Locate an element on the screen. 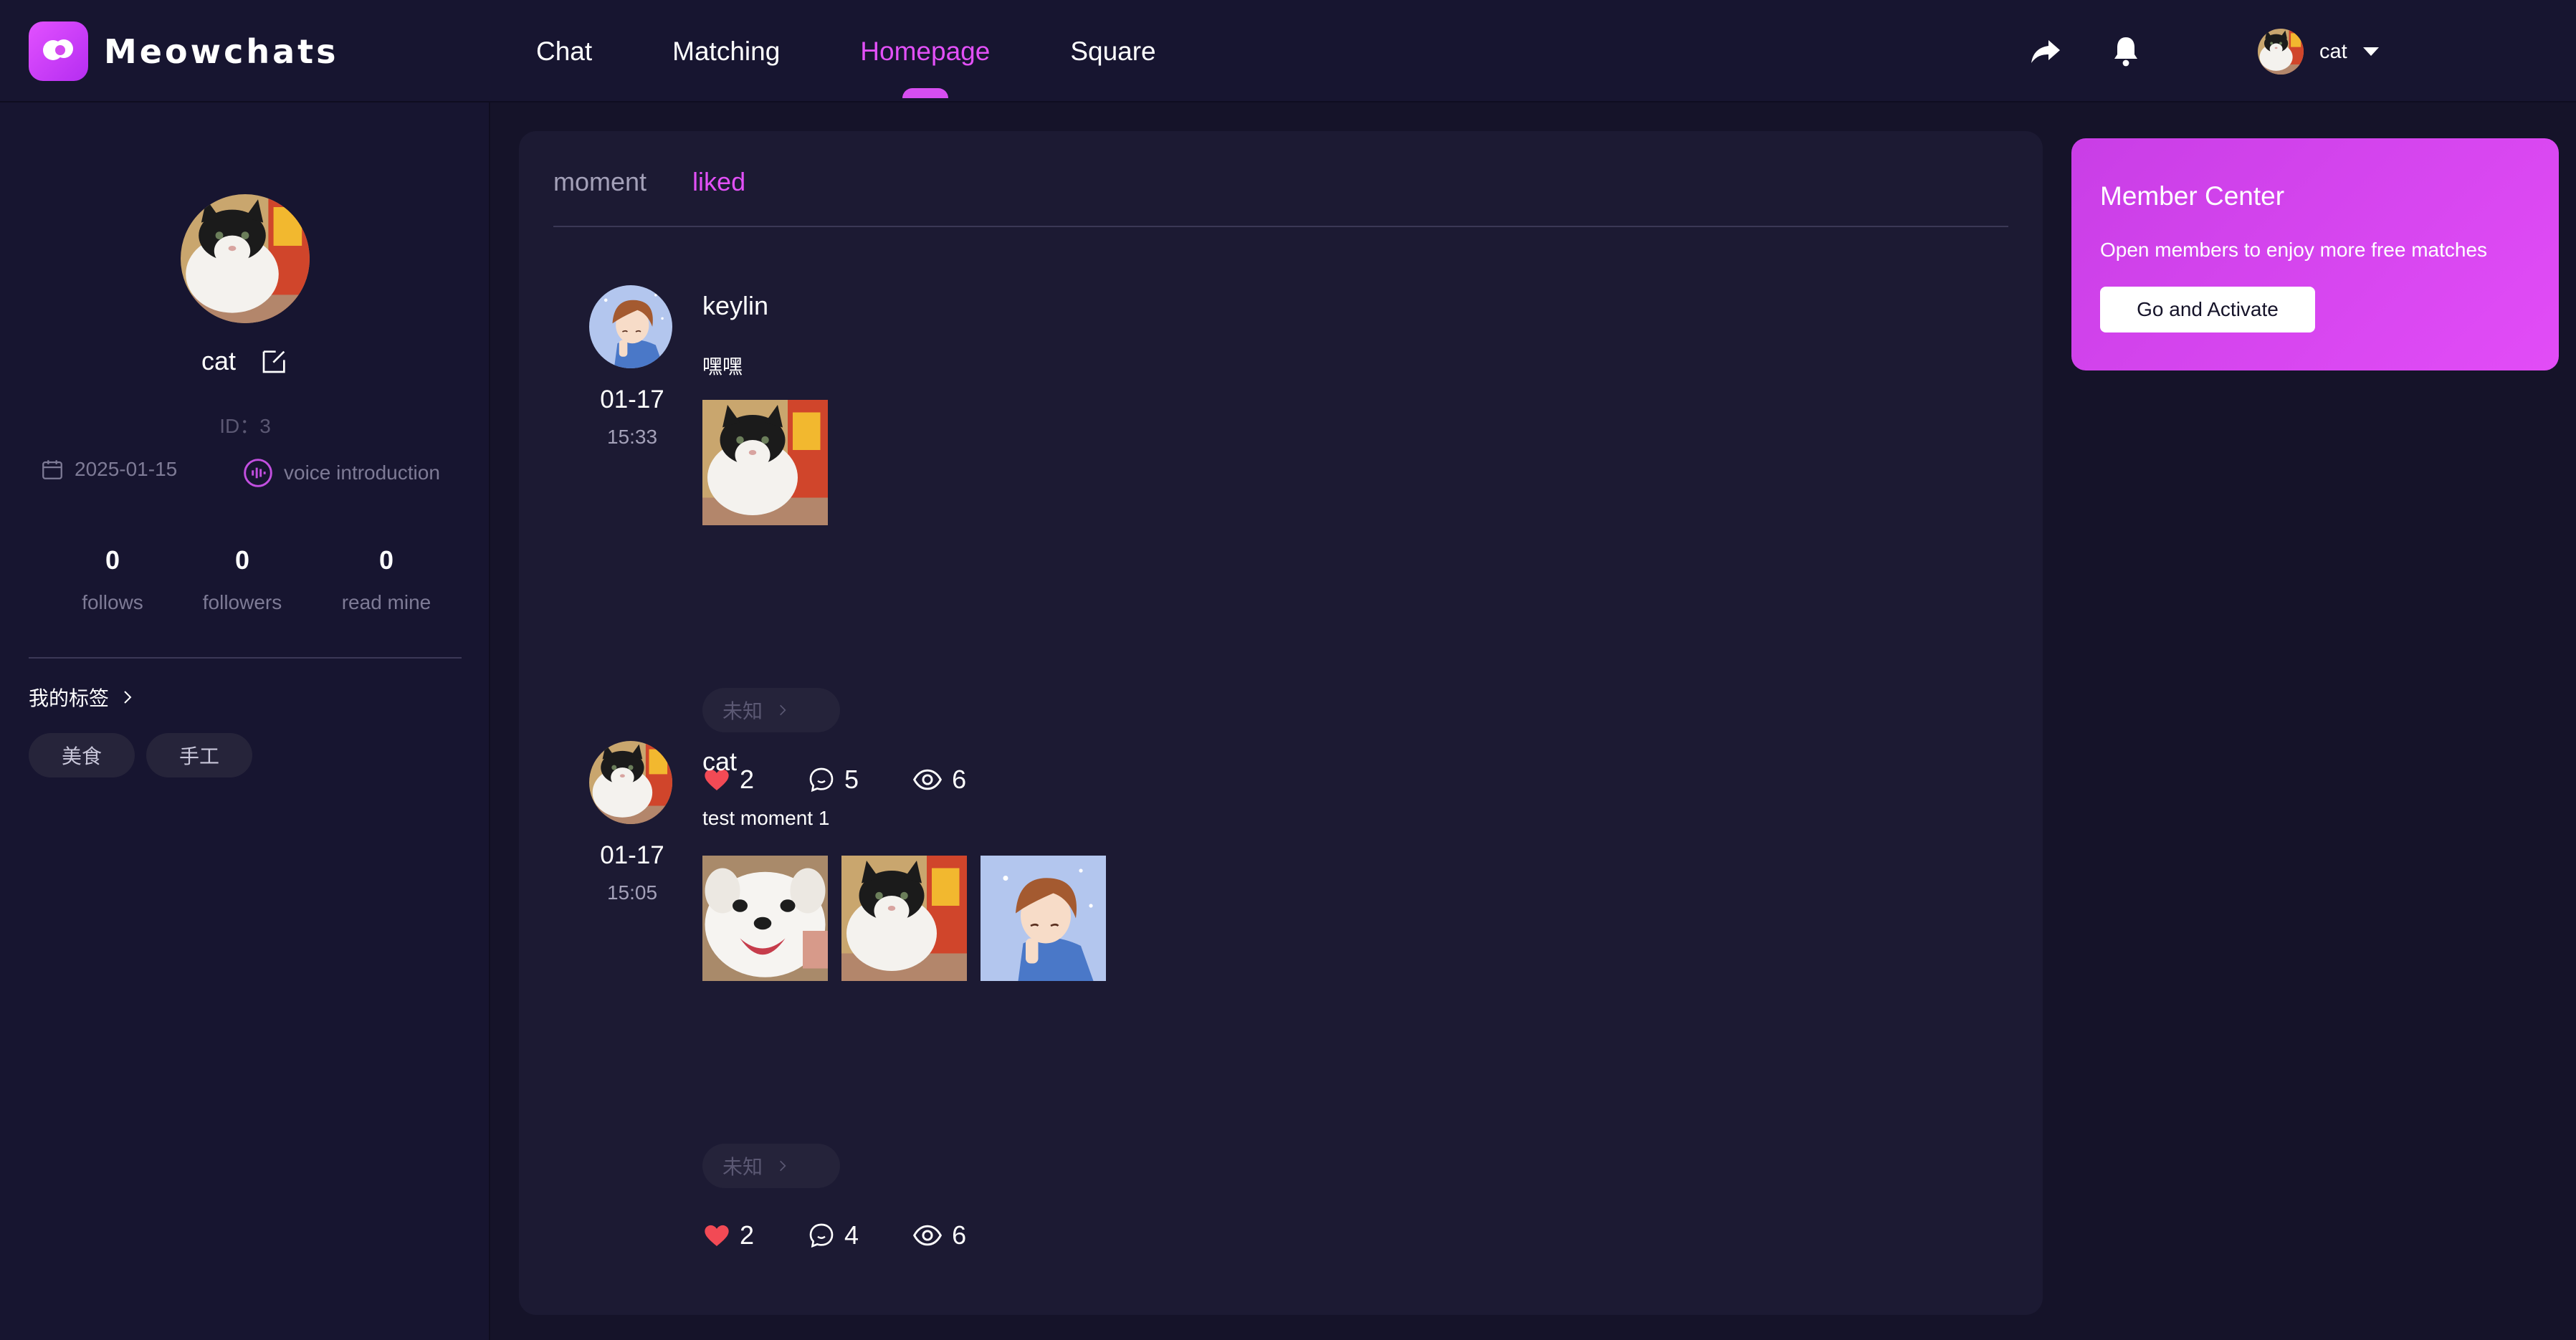 The width and height of the screenshot is (2576, 1340). main-nav: Chat Matching Homepage Square is located at coordinates (886, 51).